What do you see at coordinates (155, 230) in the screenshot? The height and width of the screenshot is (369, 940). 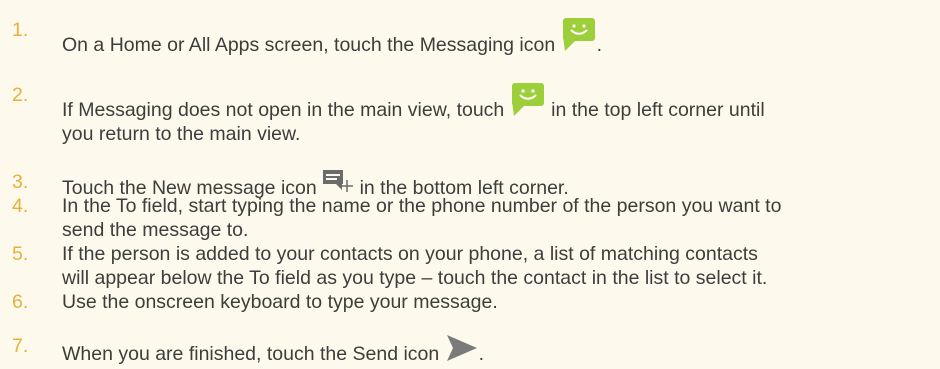 I see `step-text-line2: send the message to.` at bounding box center [155, 230].